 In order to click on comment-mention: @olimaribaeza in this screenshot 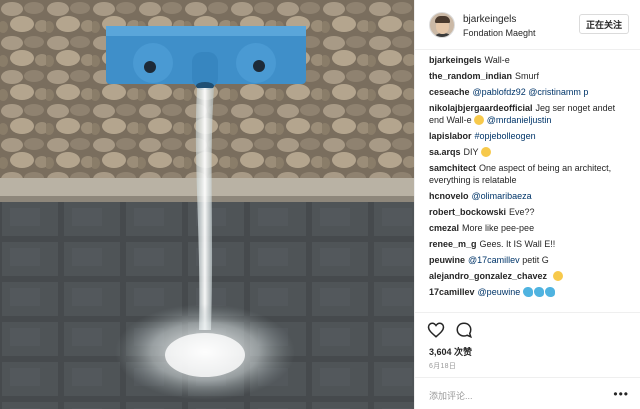, I will do `click(502, 196)`.